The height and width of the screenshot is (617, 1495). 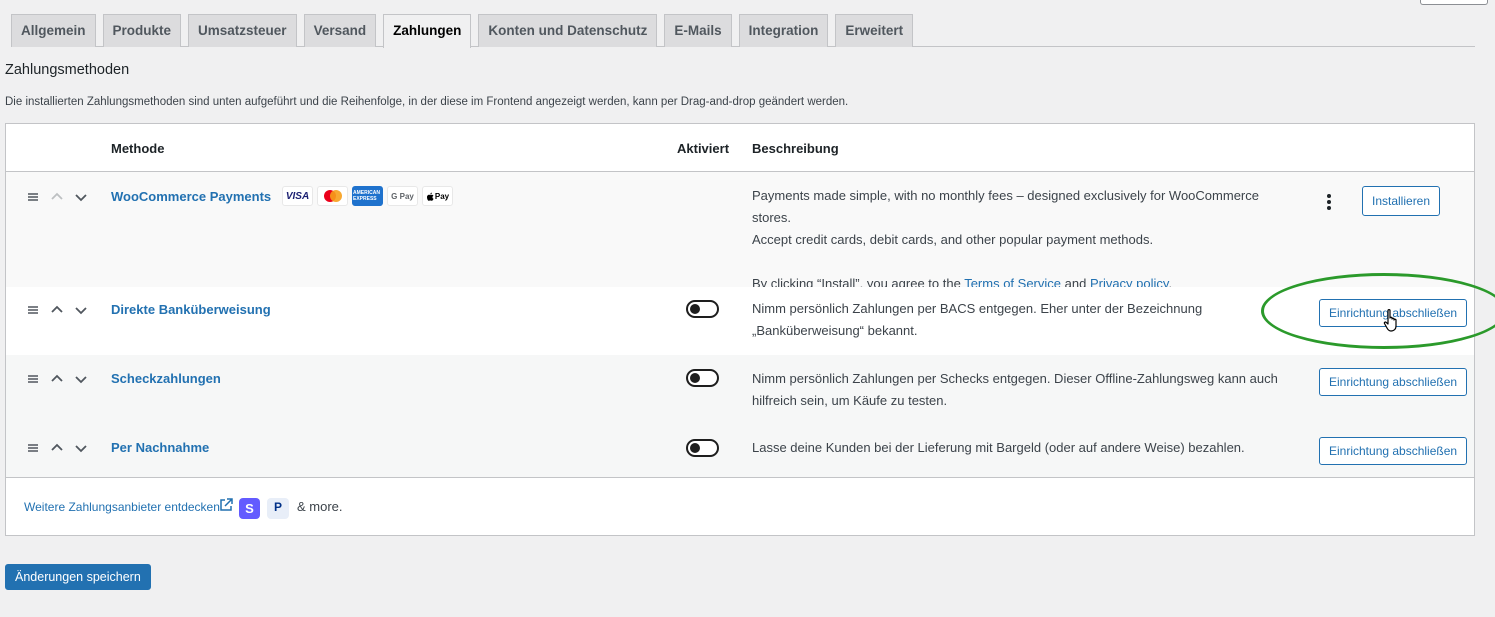 I want to click on apple-pay-label: Pay, so click(x=442, y=196).